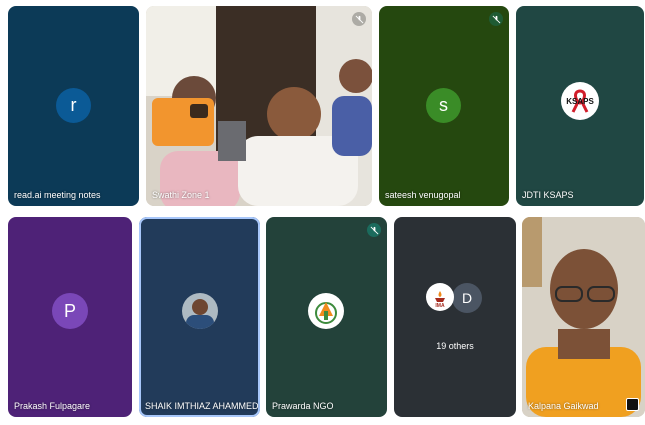 The height and width of the screenshot is (425, 645). I want to click on participant-name: Swathi Zone 1, so click(181, 195).